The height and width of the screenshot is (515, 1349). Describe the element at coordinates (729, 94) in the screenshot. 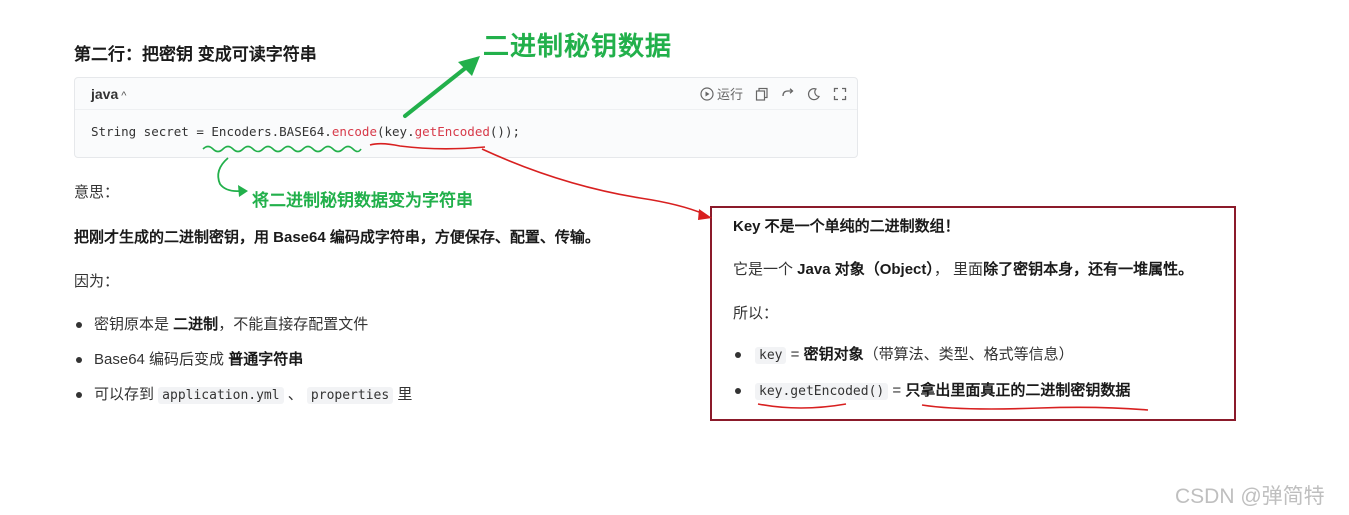

I see `run-label: 运行` at that location.